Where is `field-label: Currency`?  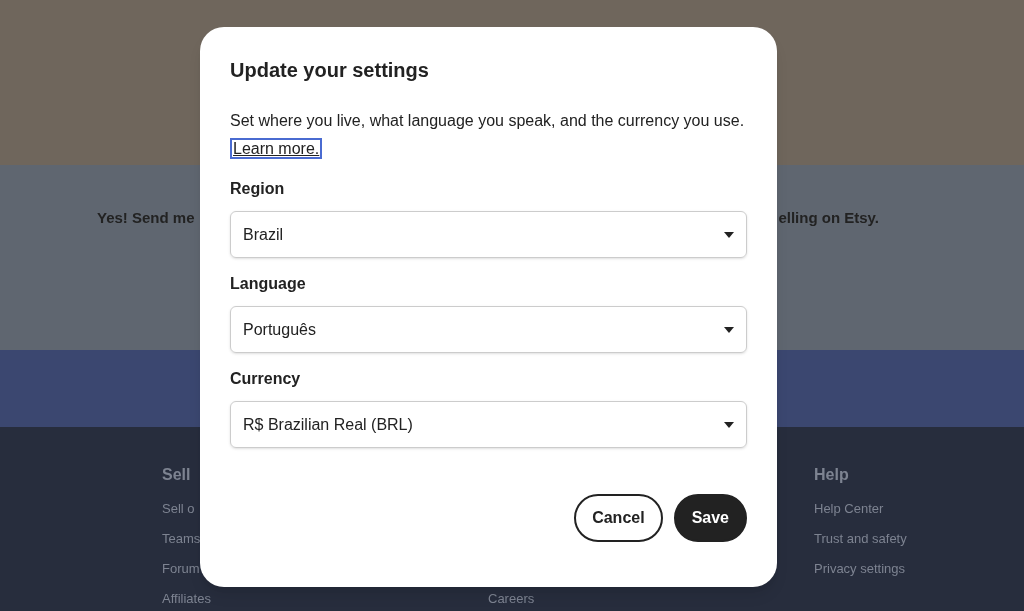
field-label: Currency is located at coordinates (266, 379).